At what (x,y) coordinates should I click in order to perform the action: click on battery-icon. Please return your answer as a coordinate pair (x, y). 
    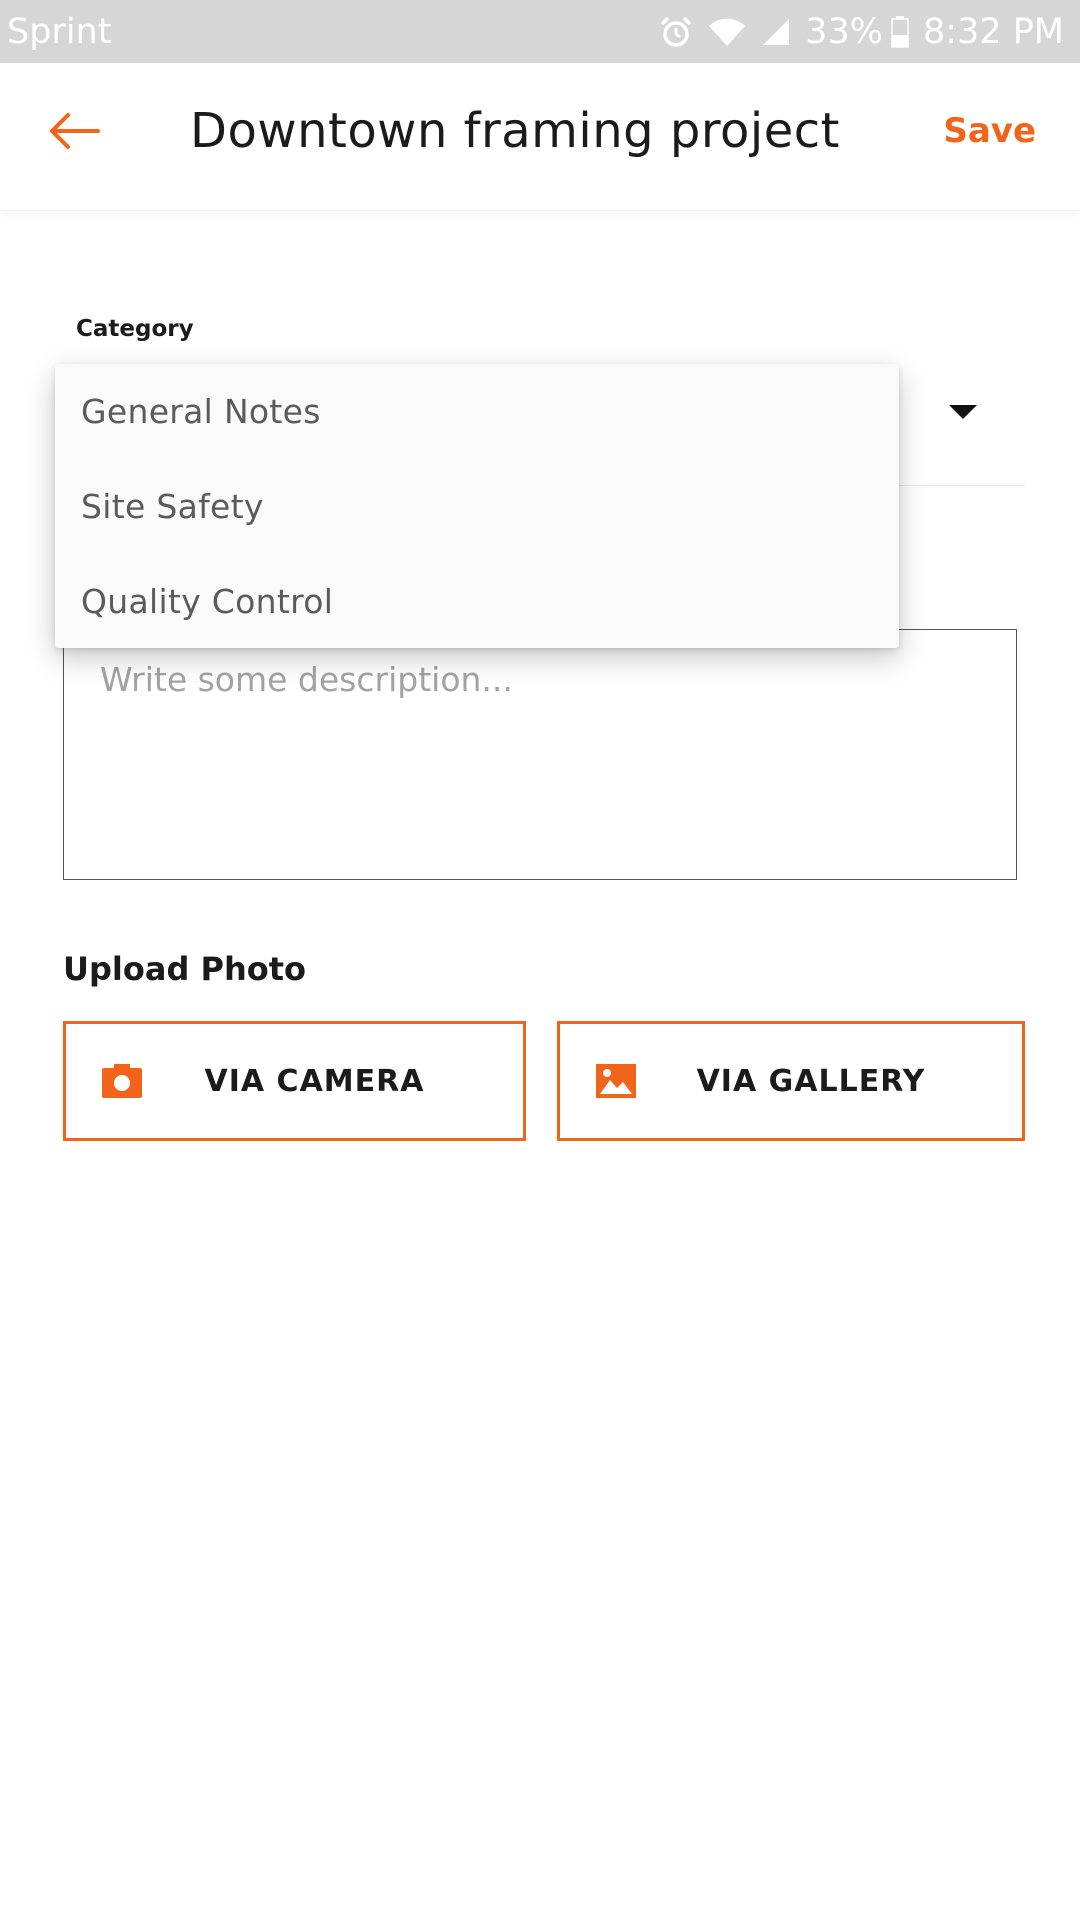
    Looking at the image, I should click on (900, 32).